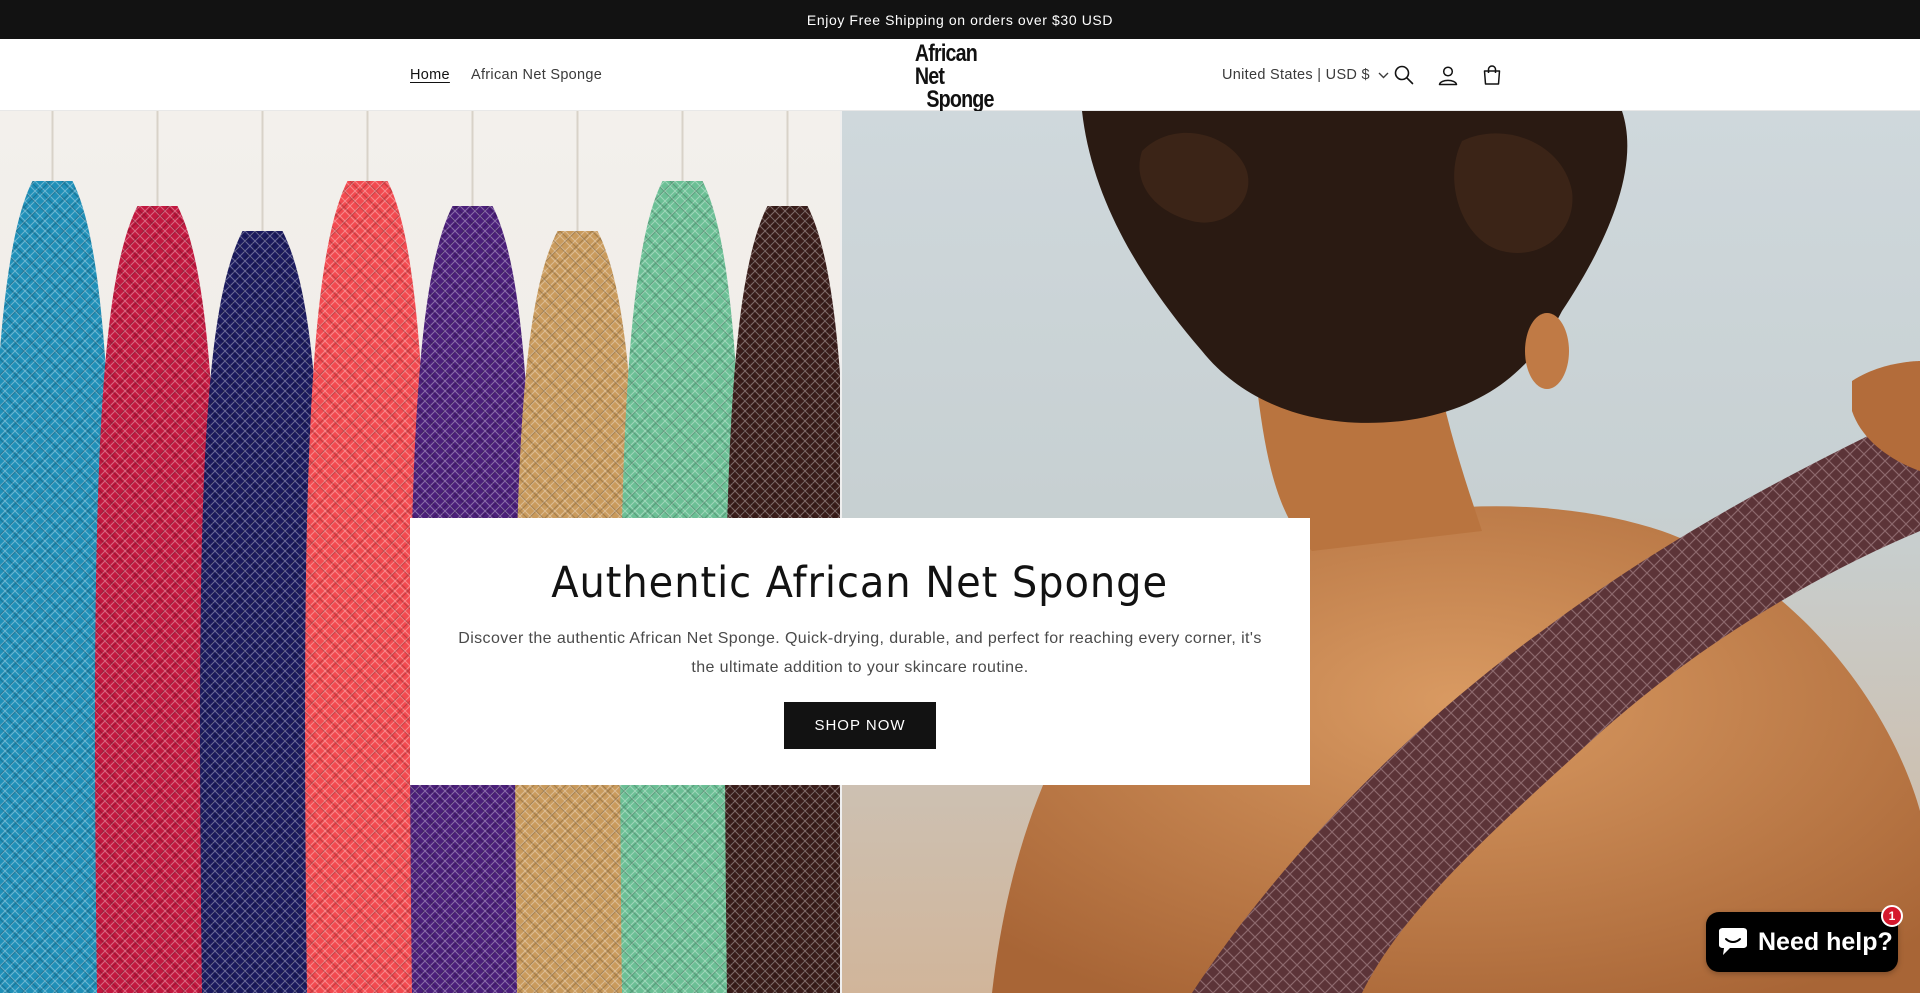 The image size is (1920, 993). I want to click on store-logo: African Net Sponge, so click(960, 76).